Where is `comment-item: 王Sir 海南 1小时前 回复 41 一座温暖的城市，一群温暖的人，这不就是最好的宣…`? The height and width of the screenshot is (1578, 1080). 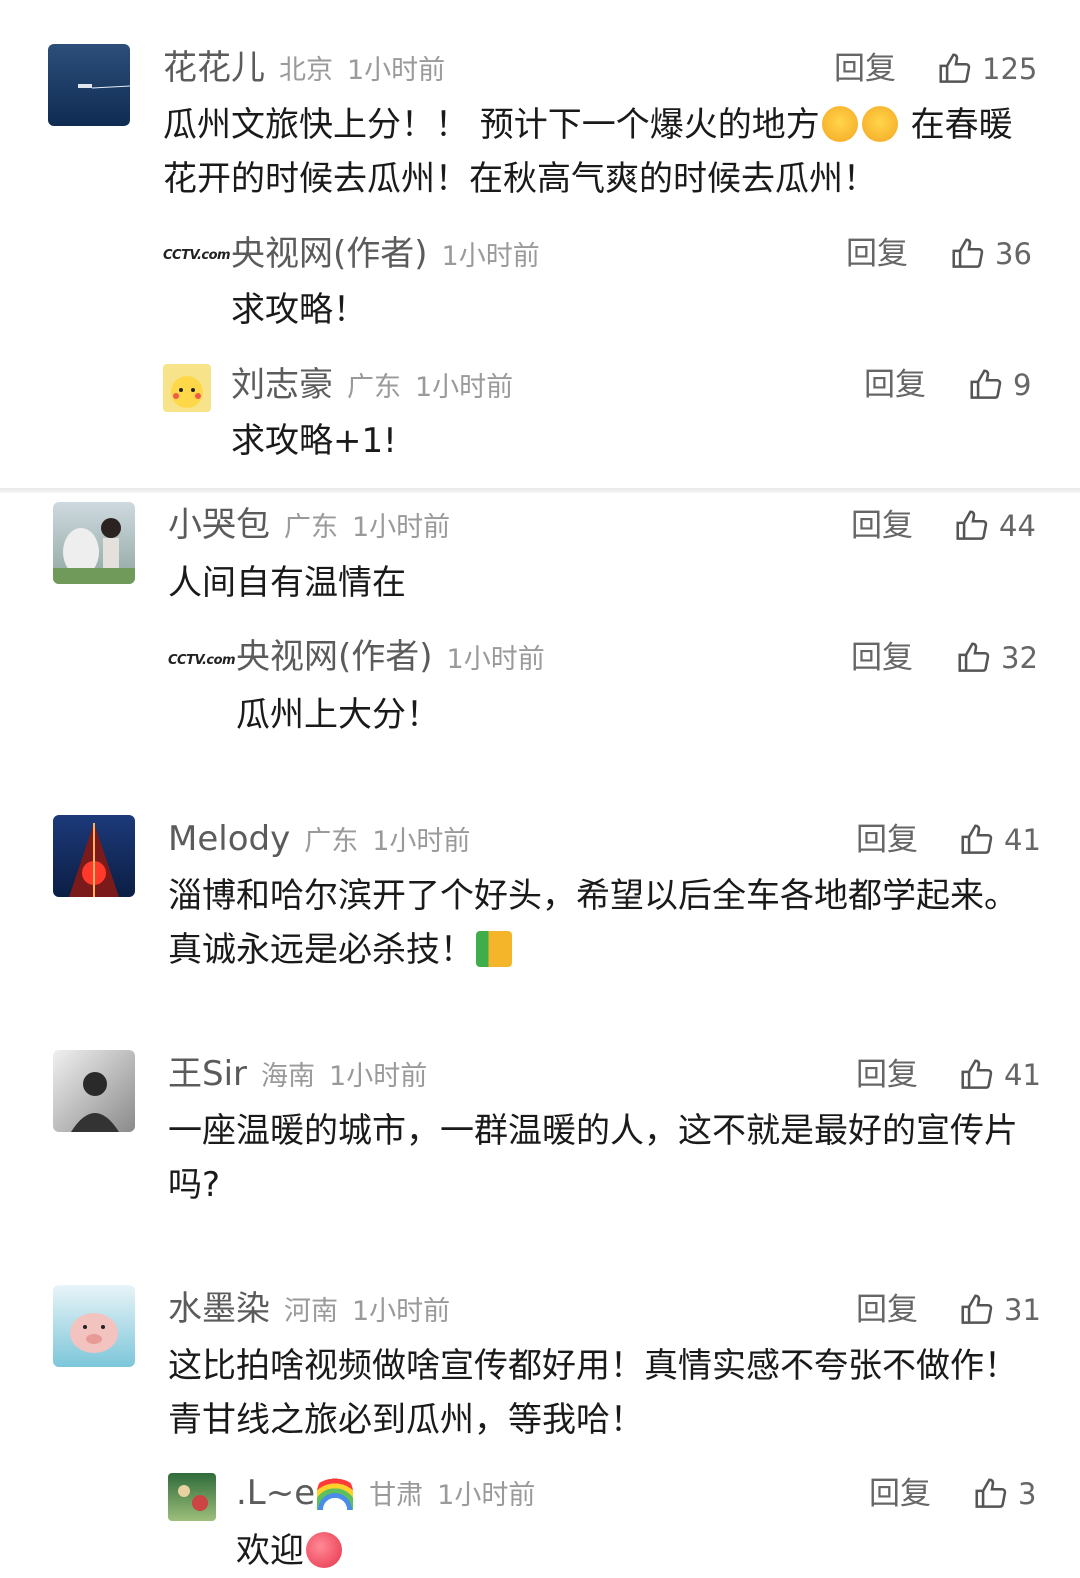
comment-item: 王Sir 海南 1小时前 回复 41 一座温暖的城市，一群温暖的人，这不就是最好的宣… is located at coordinates (540, 1150).